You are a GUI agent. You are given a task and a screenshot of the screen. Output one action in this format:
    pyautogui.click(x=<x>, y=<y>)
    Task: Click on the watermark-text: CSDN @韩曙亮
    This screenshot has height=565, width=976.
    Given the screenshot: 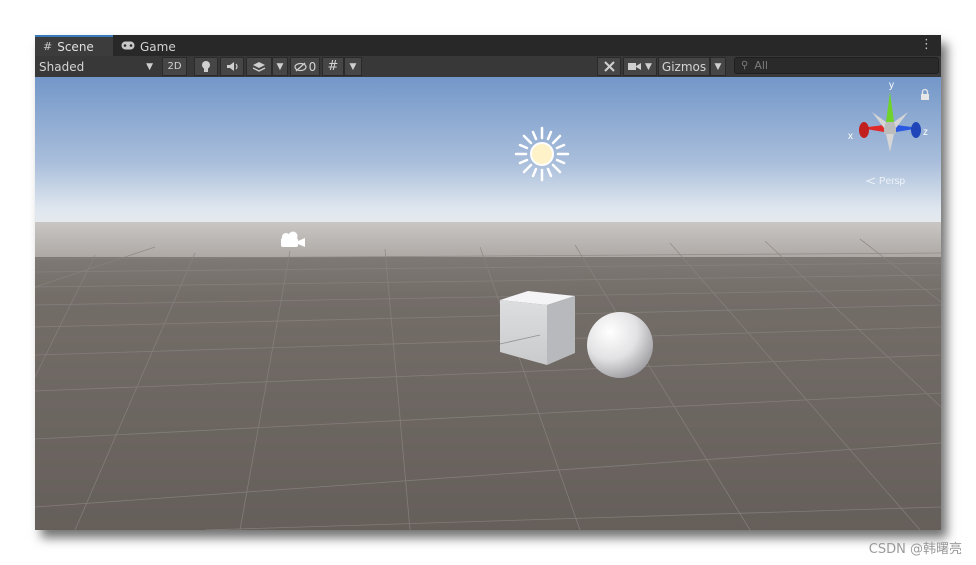 What is the action you would take?
    pyautogui.click(x=915, y=549)
    